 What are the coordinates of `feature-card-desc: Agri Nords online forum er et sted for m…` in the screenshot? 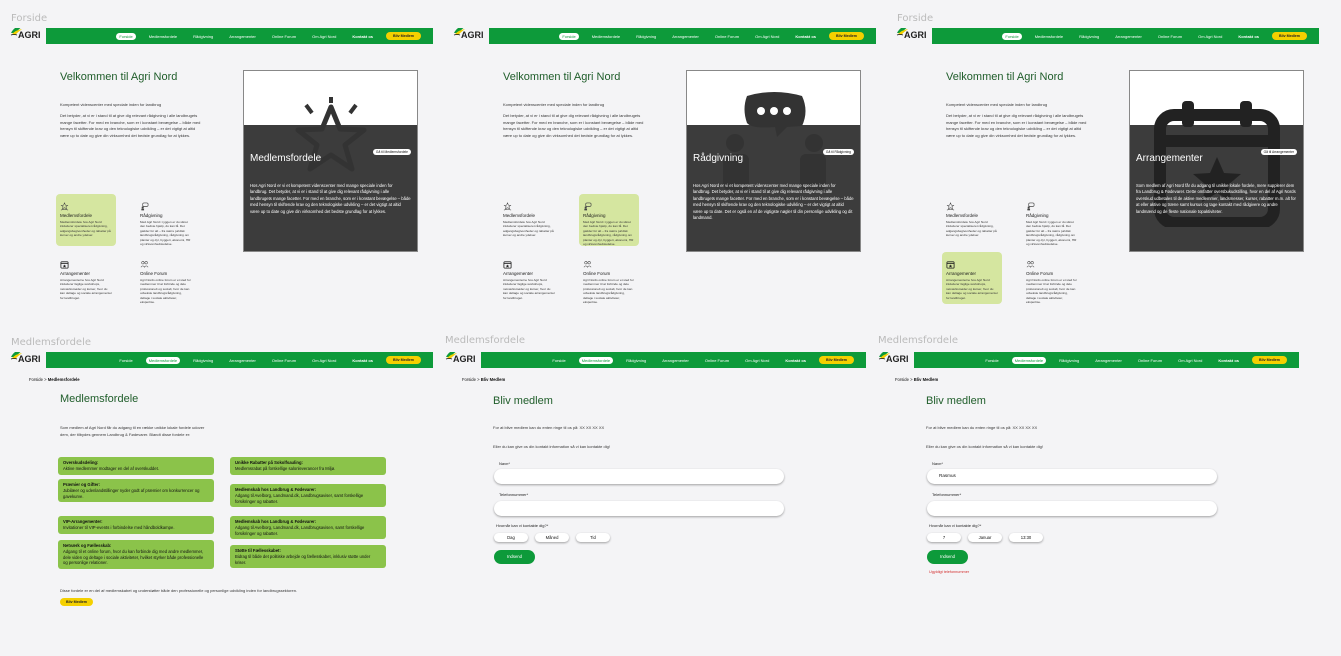 It's located at (1051, 291).